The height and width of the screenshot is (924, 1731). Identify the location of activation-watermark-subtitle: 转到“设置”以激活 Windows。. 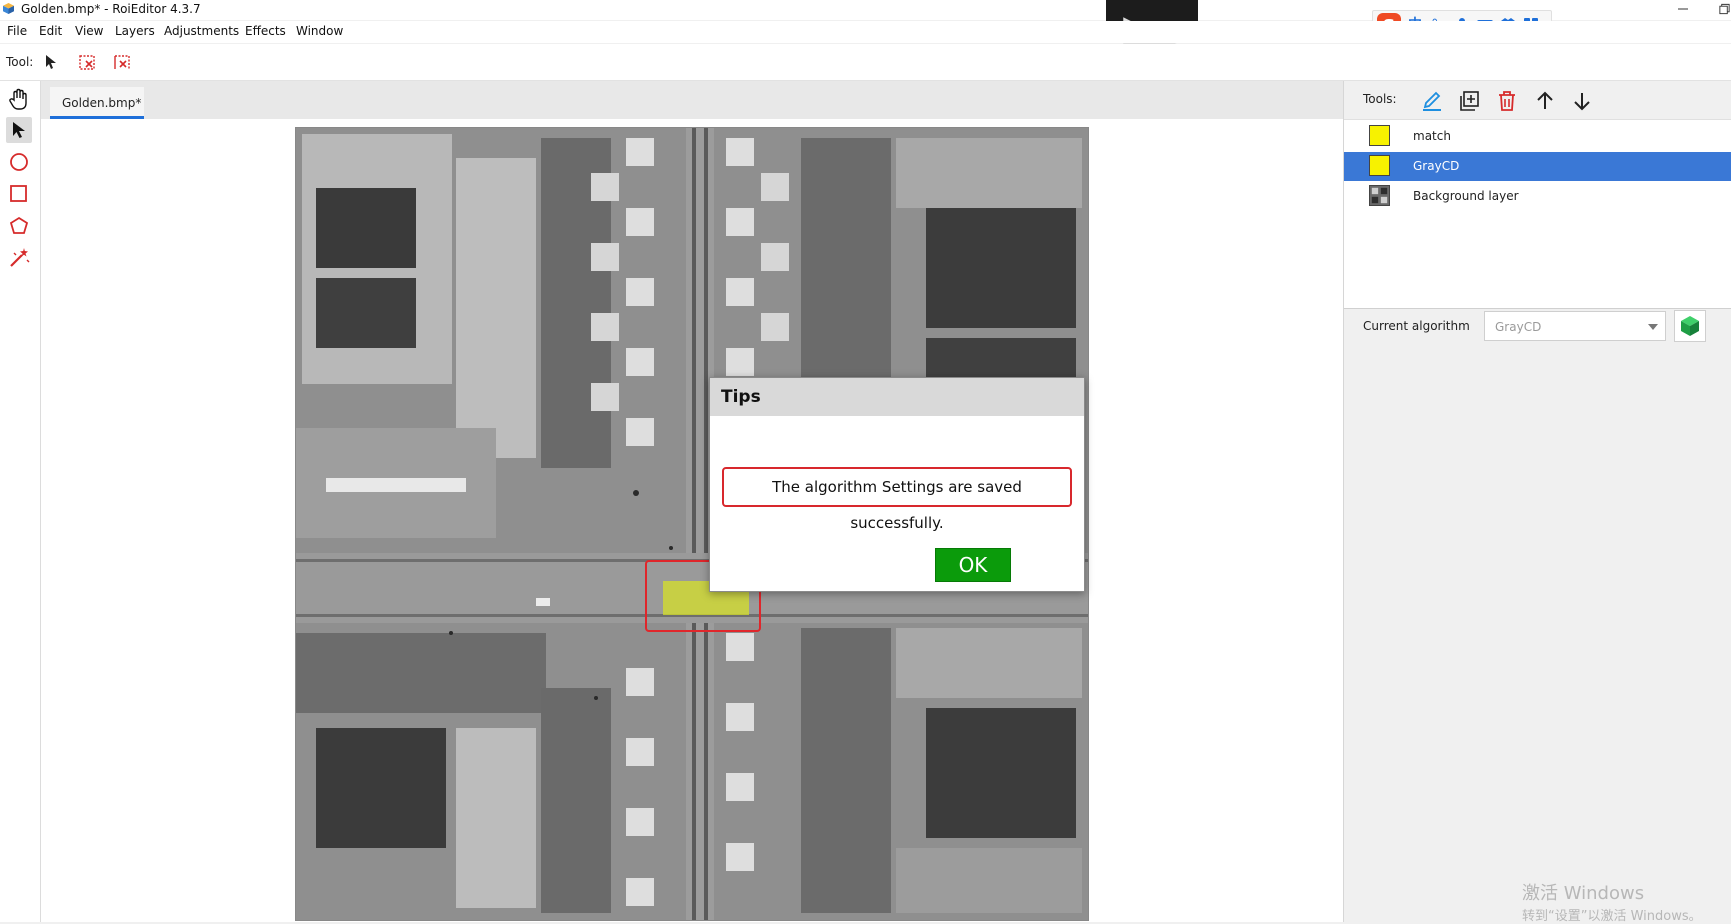
(1612, 916).